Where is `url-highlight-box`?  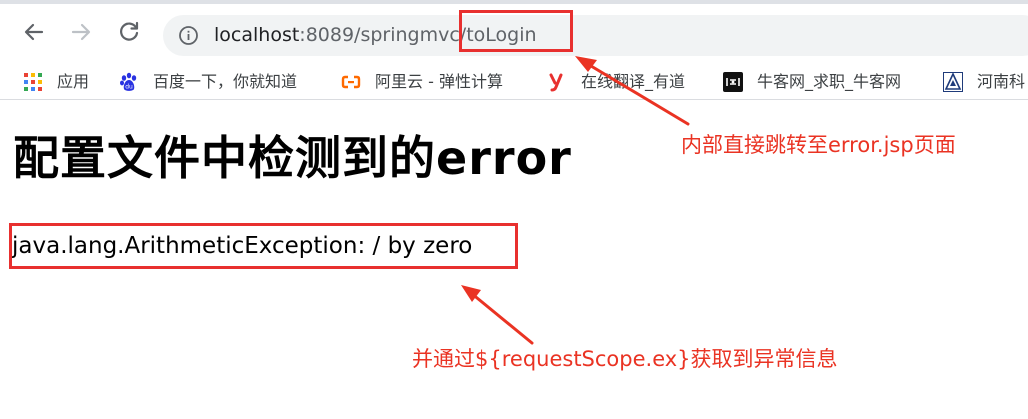
url-highlight-box is located at coordinates (516, 31).